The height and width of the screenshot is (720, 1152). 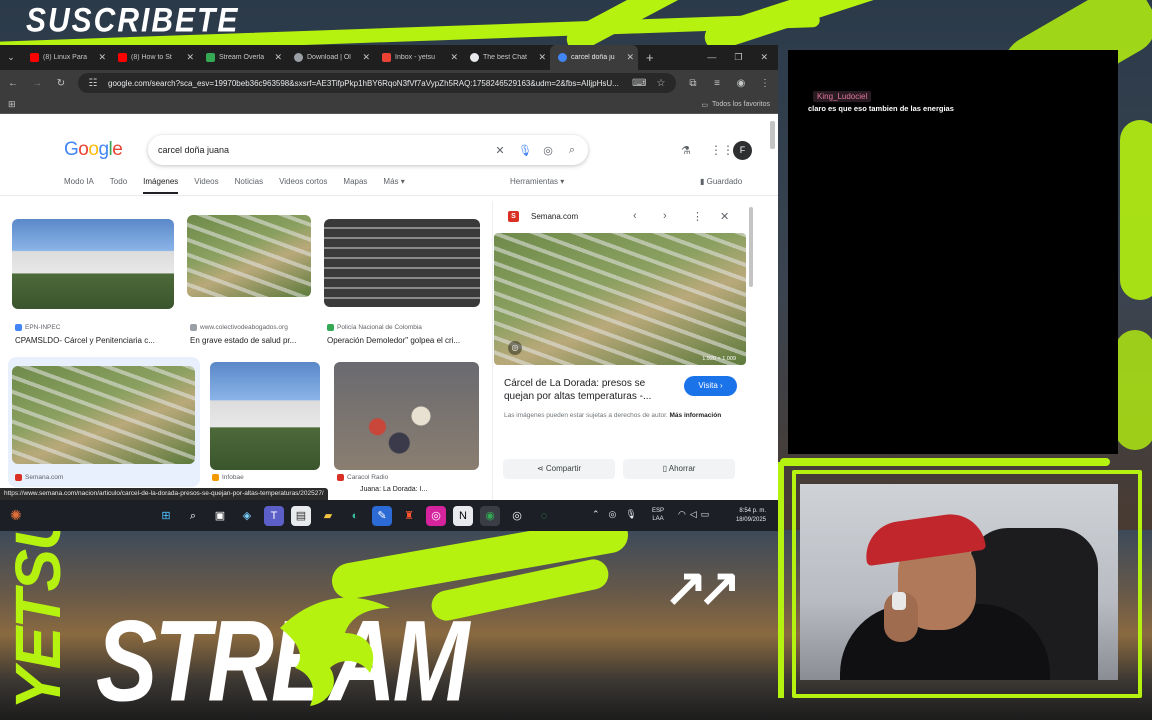 What do you see at coordinates (697, 216) in the screenshot?
I see `more-options-icon: ⋮` at bounding box center [697, 216].